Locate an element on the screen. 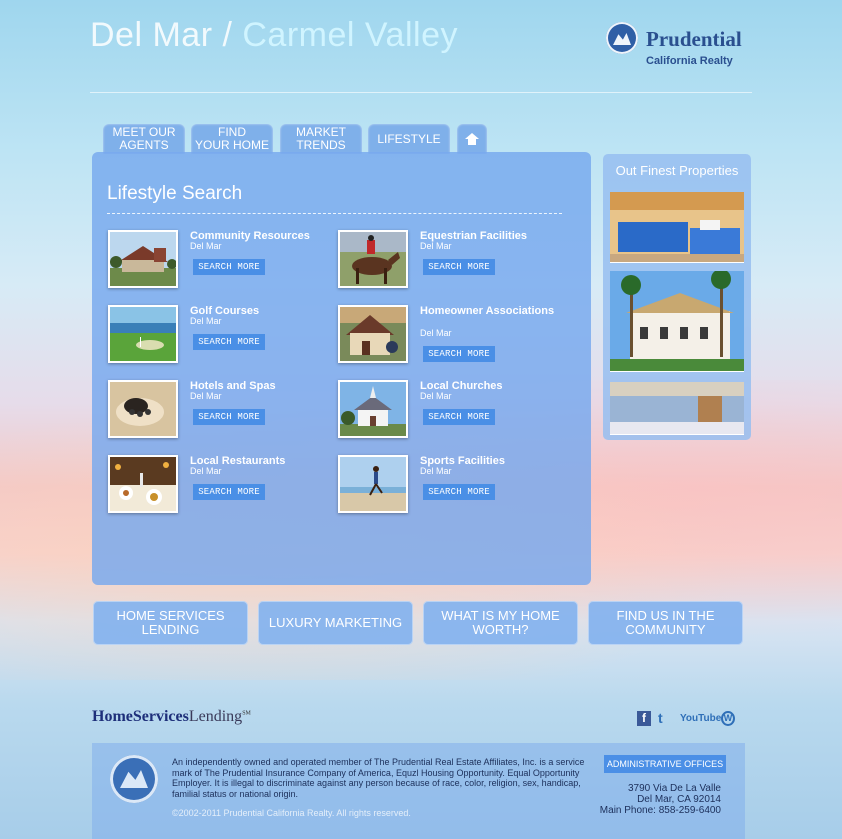 This screenshot has width=842, height=839. item-title: Homeowner Associations is located at coordinates (490, 311).